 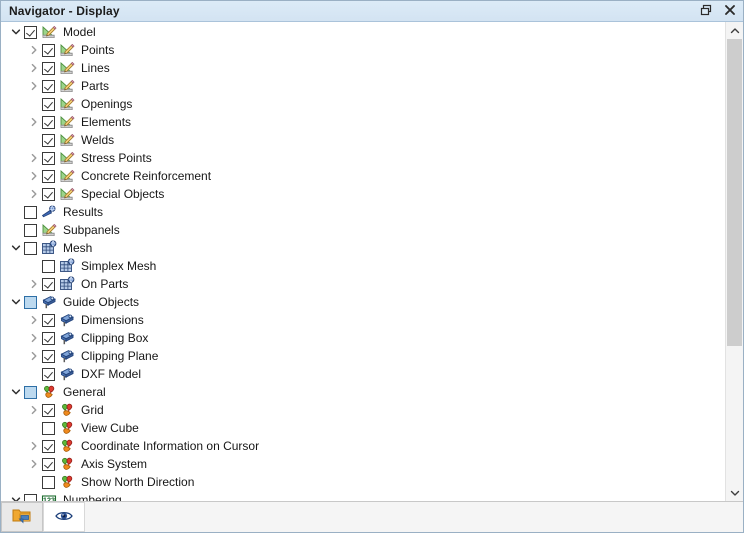 What do you see at coordinates (363, 86) in the screenshot?
I see `tree-row: Parts` at bounding box center [363, 86].